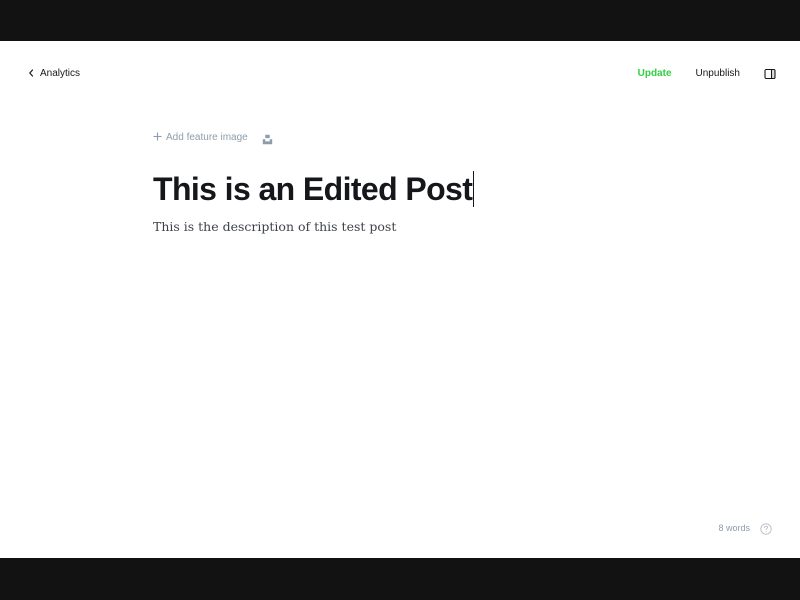  I want to click on add-feature-image-label: Add feature image, so click(207, 137).